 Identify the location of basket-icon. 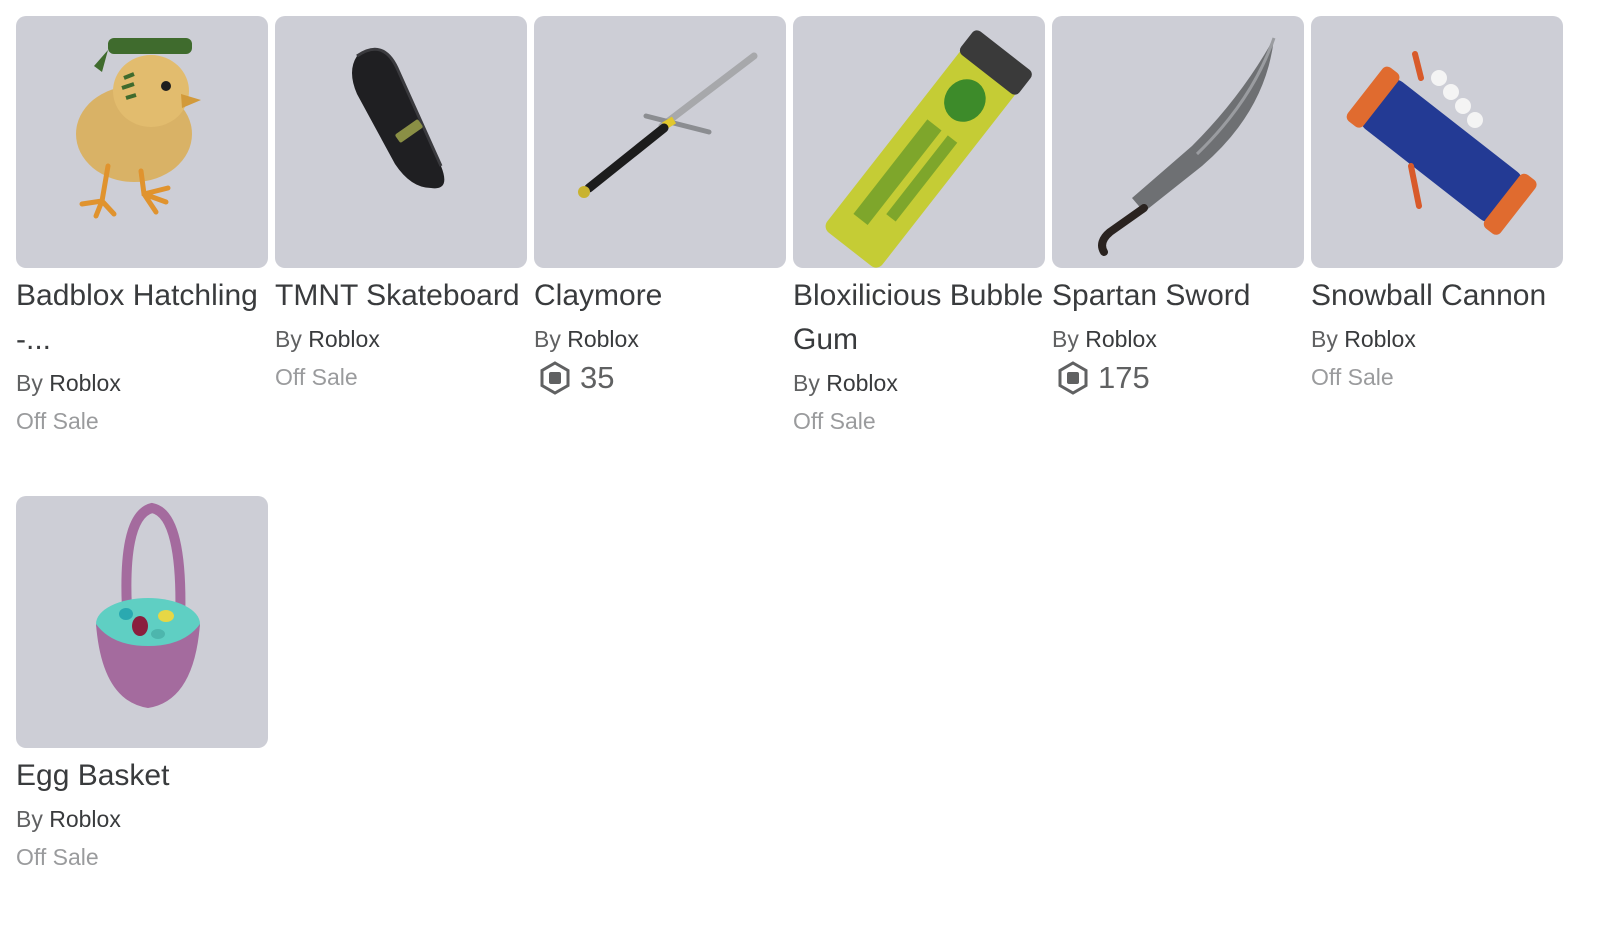
(148, 605).